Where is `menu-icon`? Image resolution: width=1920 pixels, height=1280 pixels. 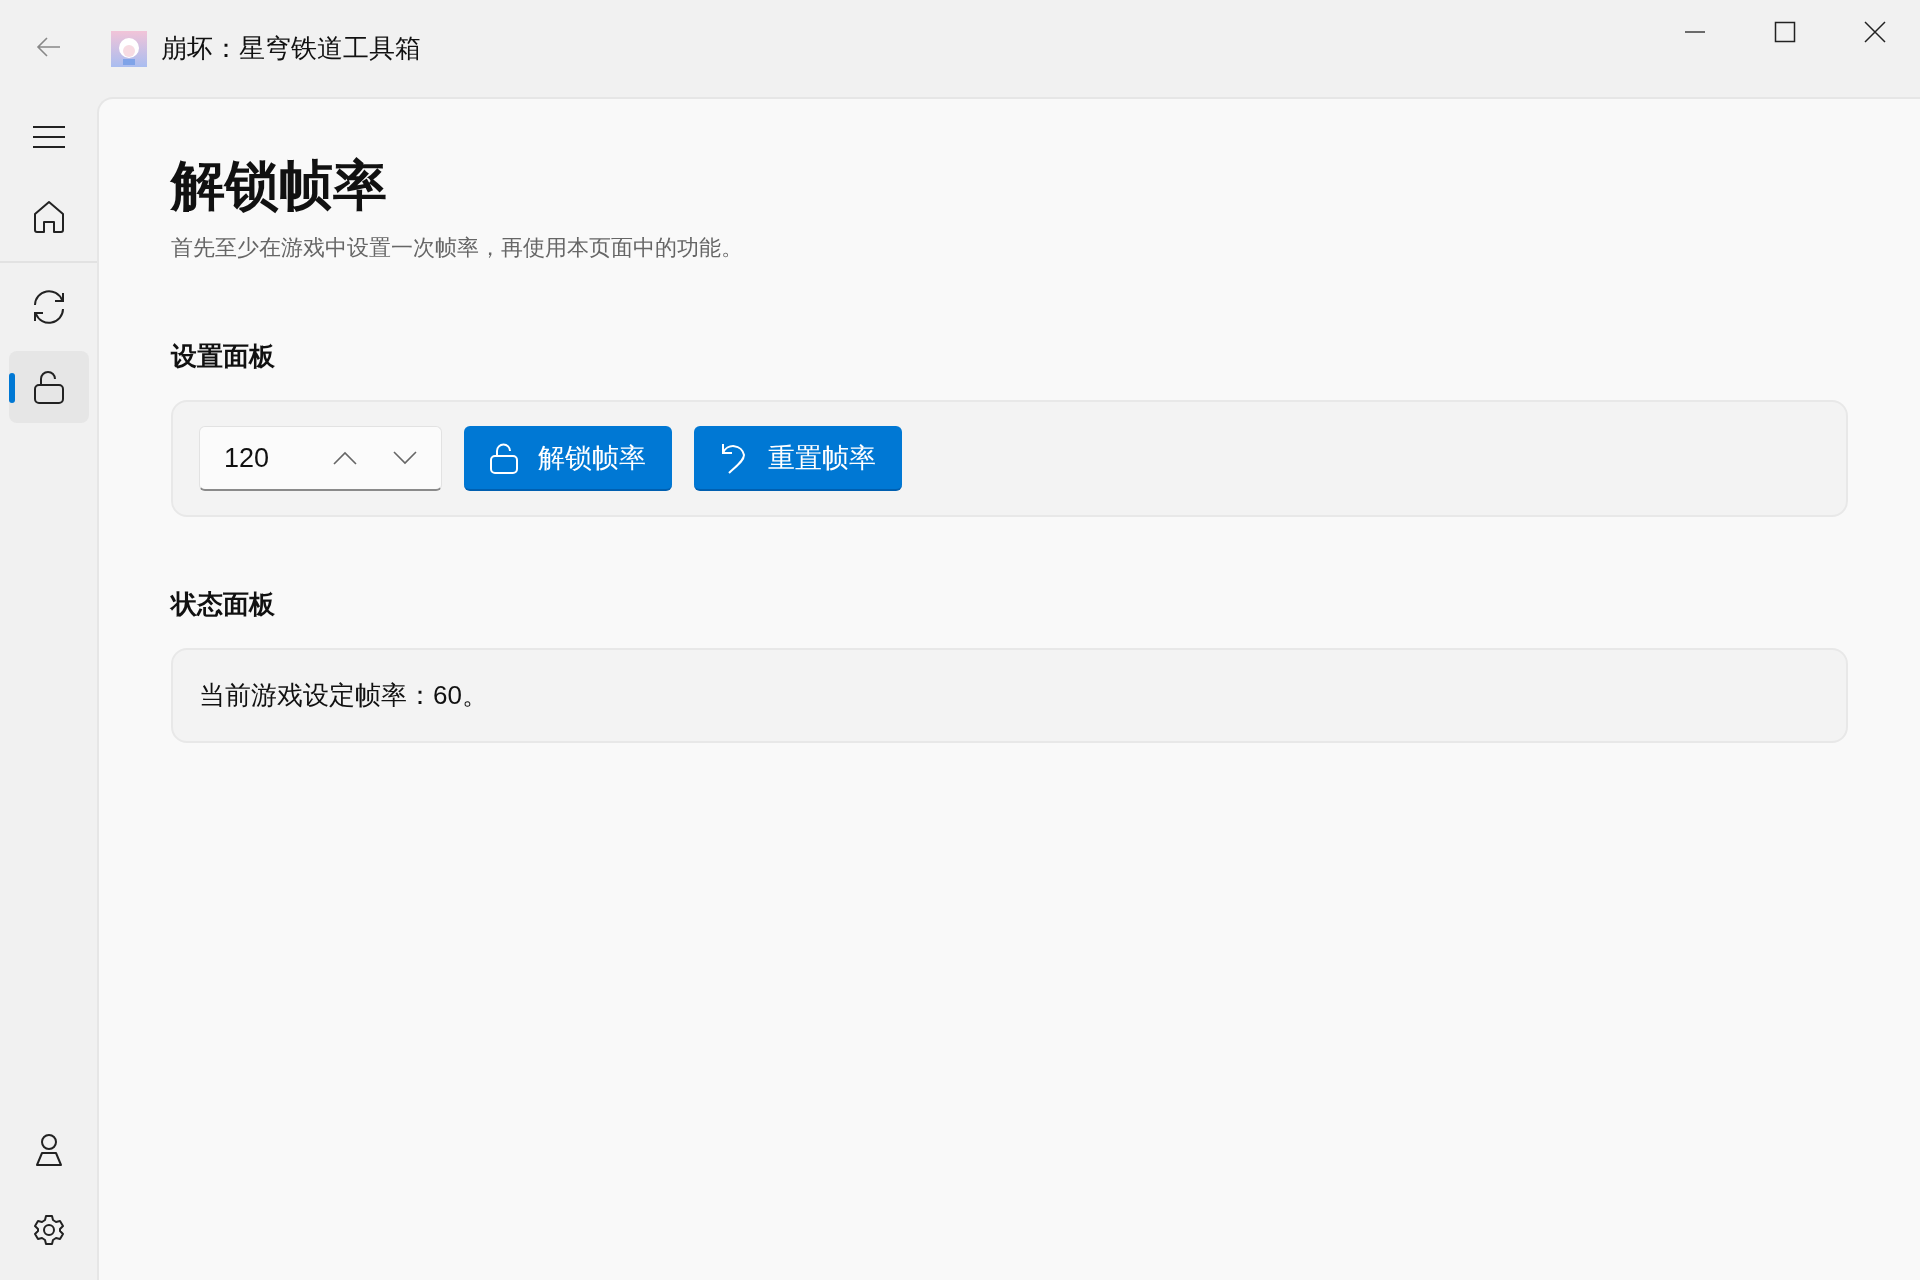 menu-icon is located at coordinates (48, 137).